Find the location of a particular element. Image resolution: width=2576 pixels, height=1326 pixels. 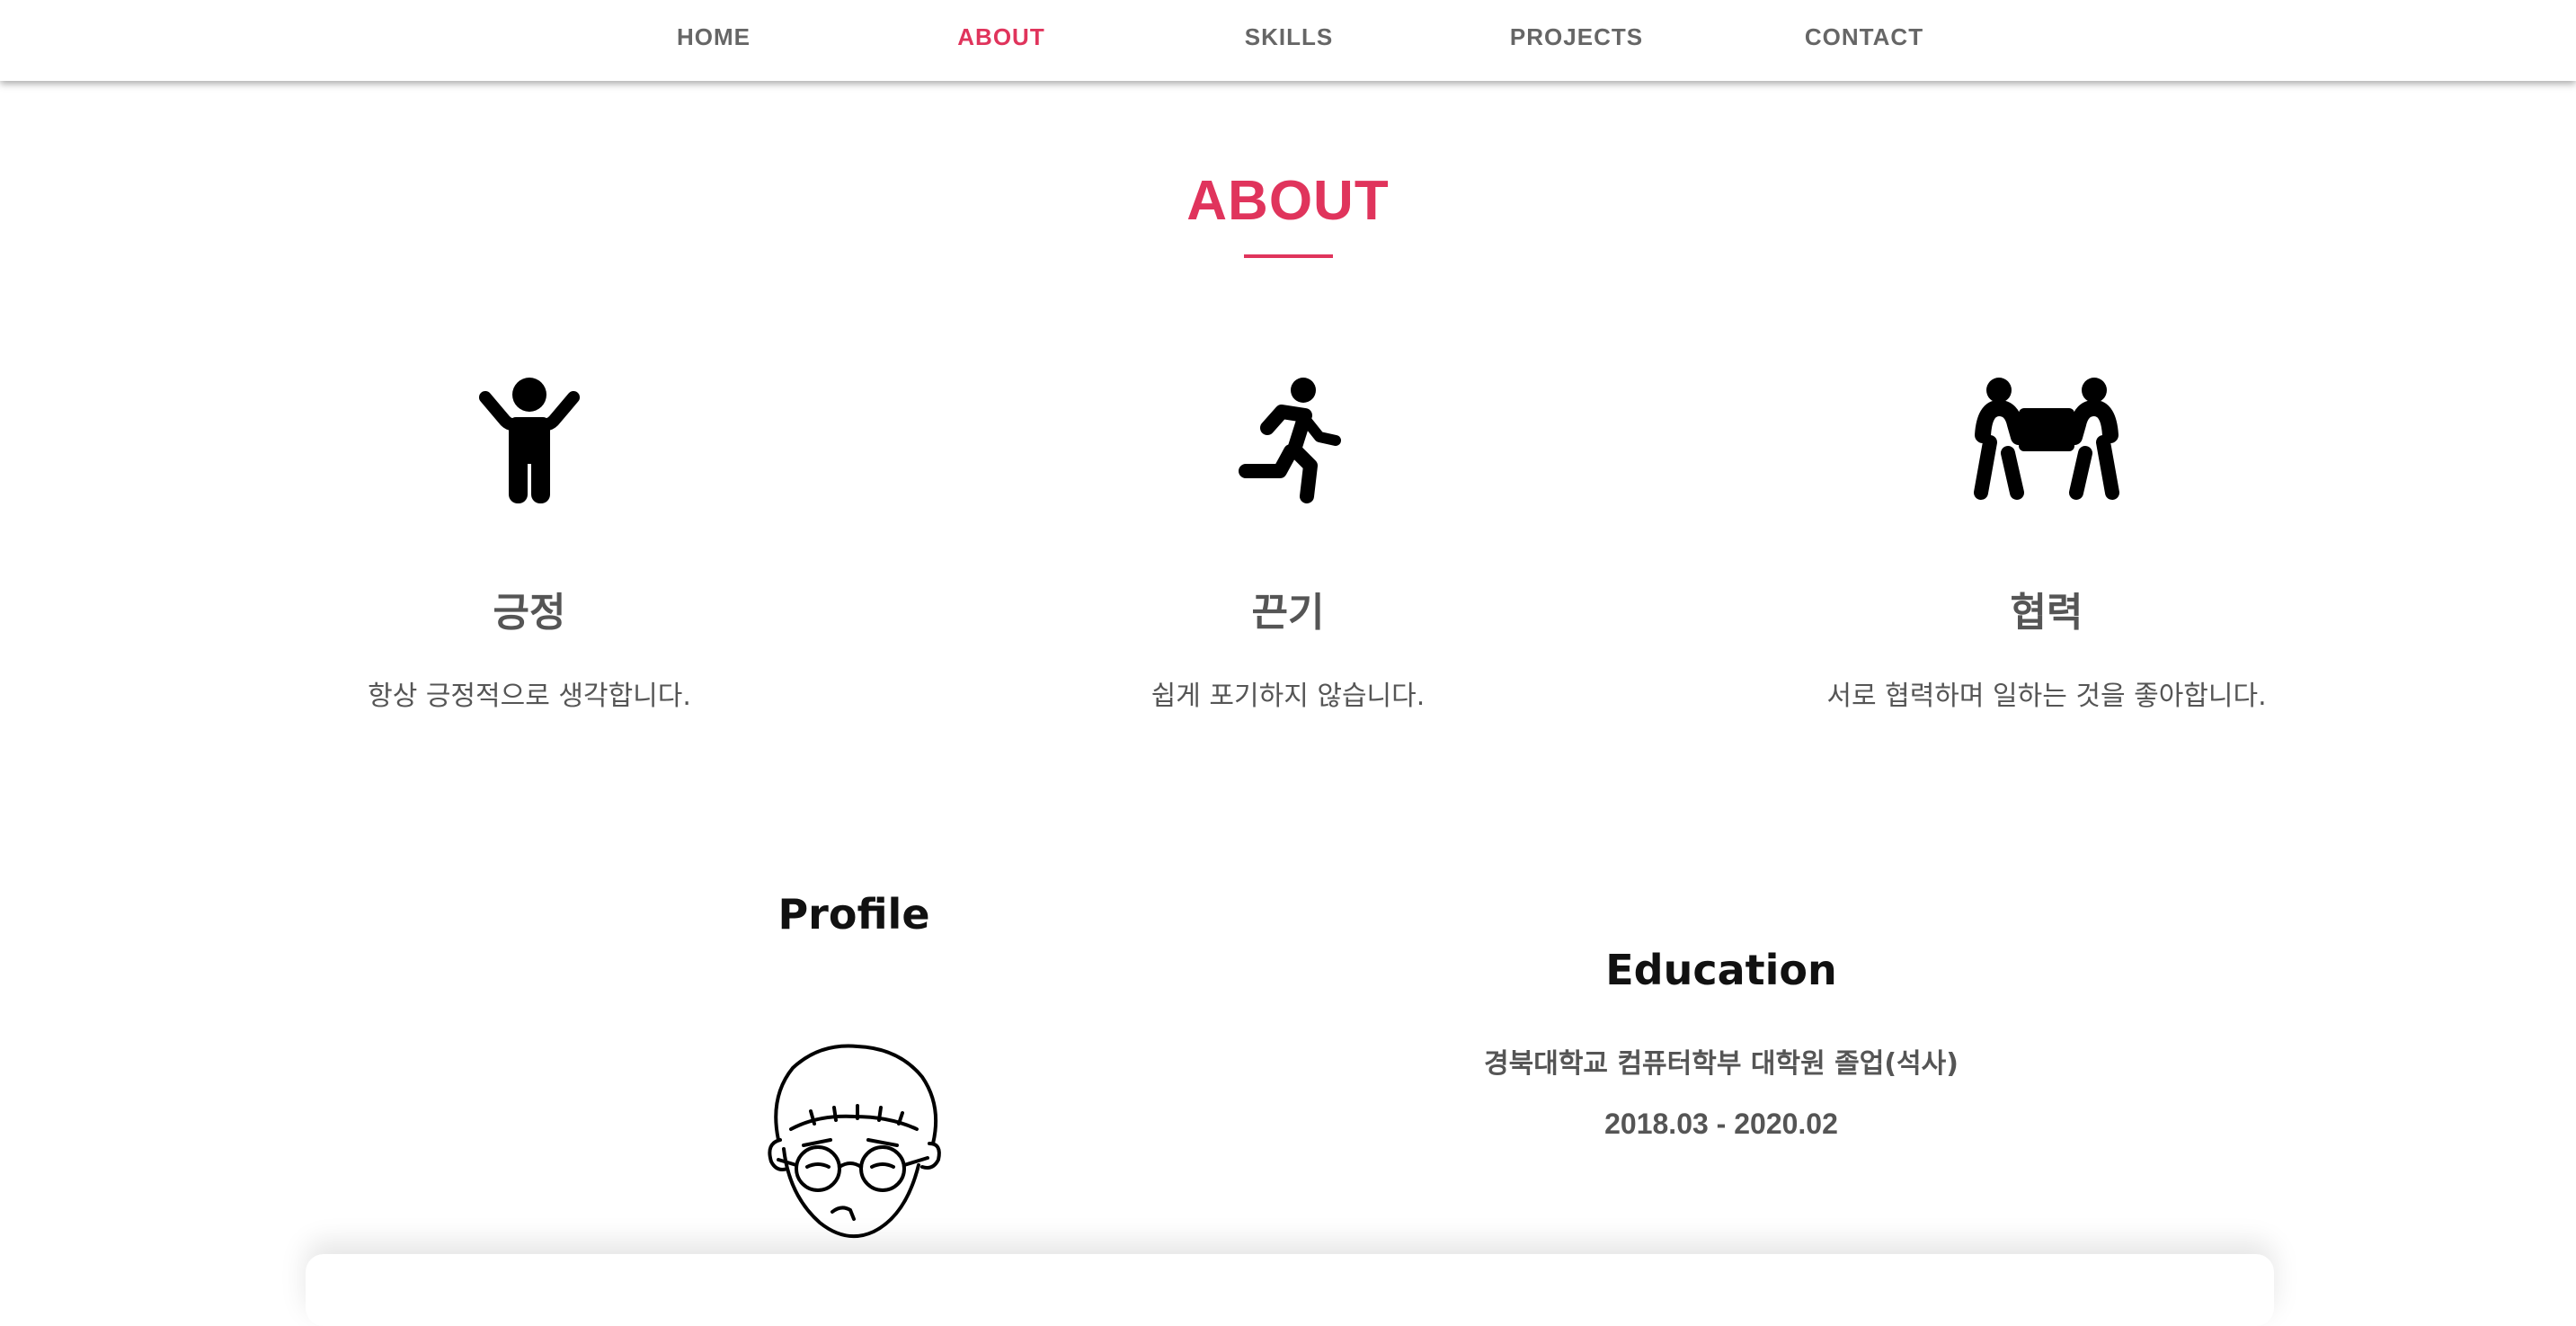

content-card is located at coordinates (1290, 1290).